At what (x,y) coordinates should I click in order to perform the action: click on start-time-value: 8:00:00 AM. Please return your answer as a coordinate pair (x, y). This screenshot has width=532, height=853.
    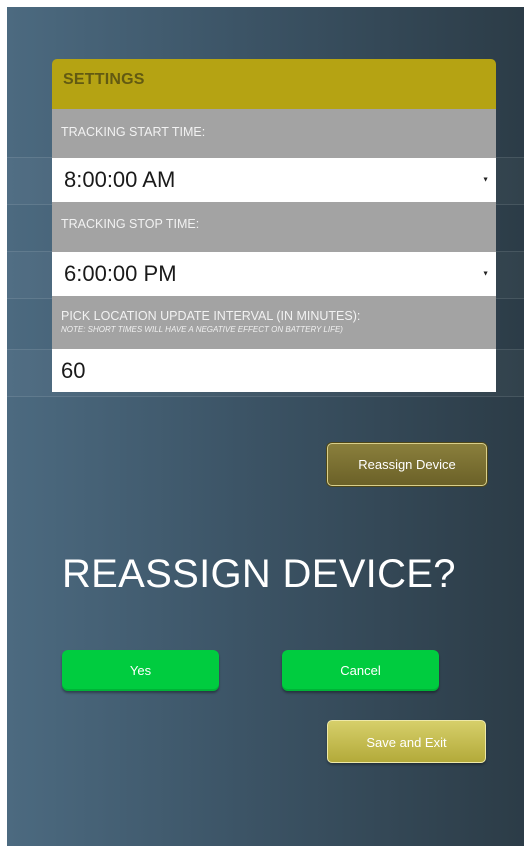
    Looking at the image, I should click on (120, 179).